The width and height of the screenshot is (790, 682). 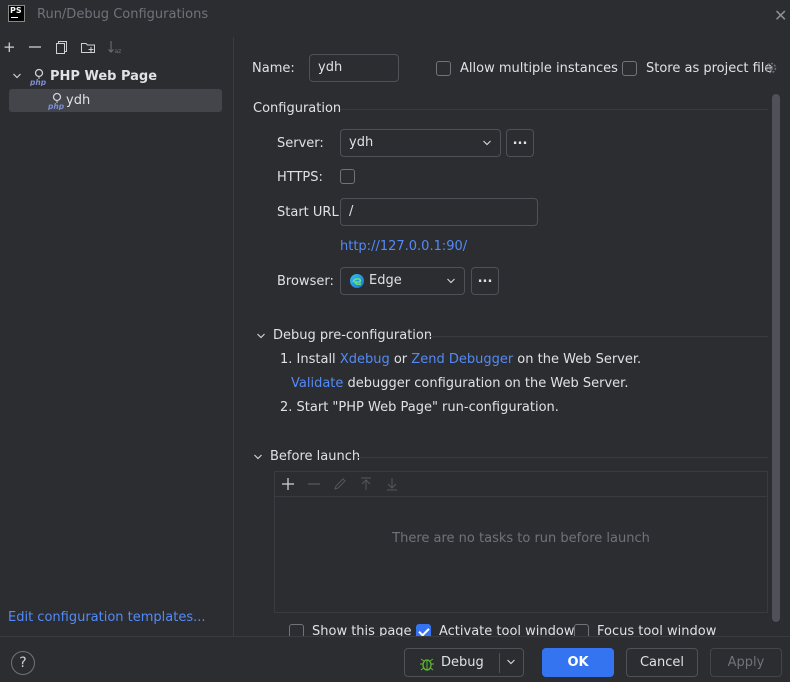 What do you see at coordinates (305, 281) in the screenshot?
I see `browser-label: Browser:` at bounding box center [305, 281].